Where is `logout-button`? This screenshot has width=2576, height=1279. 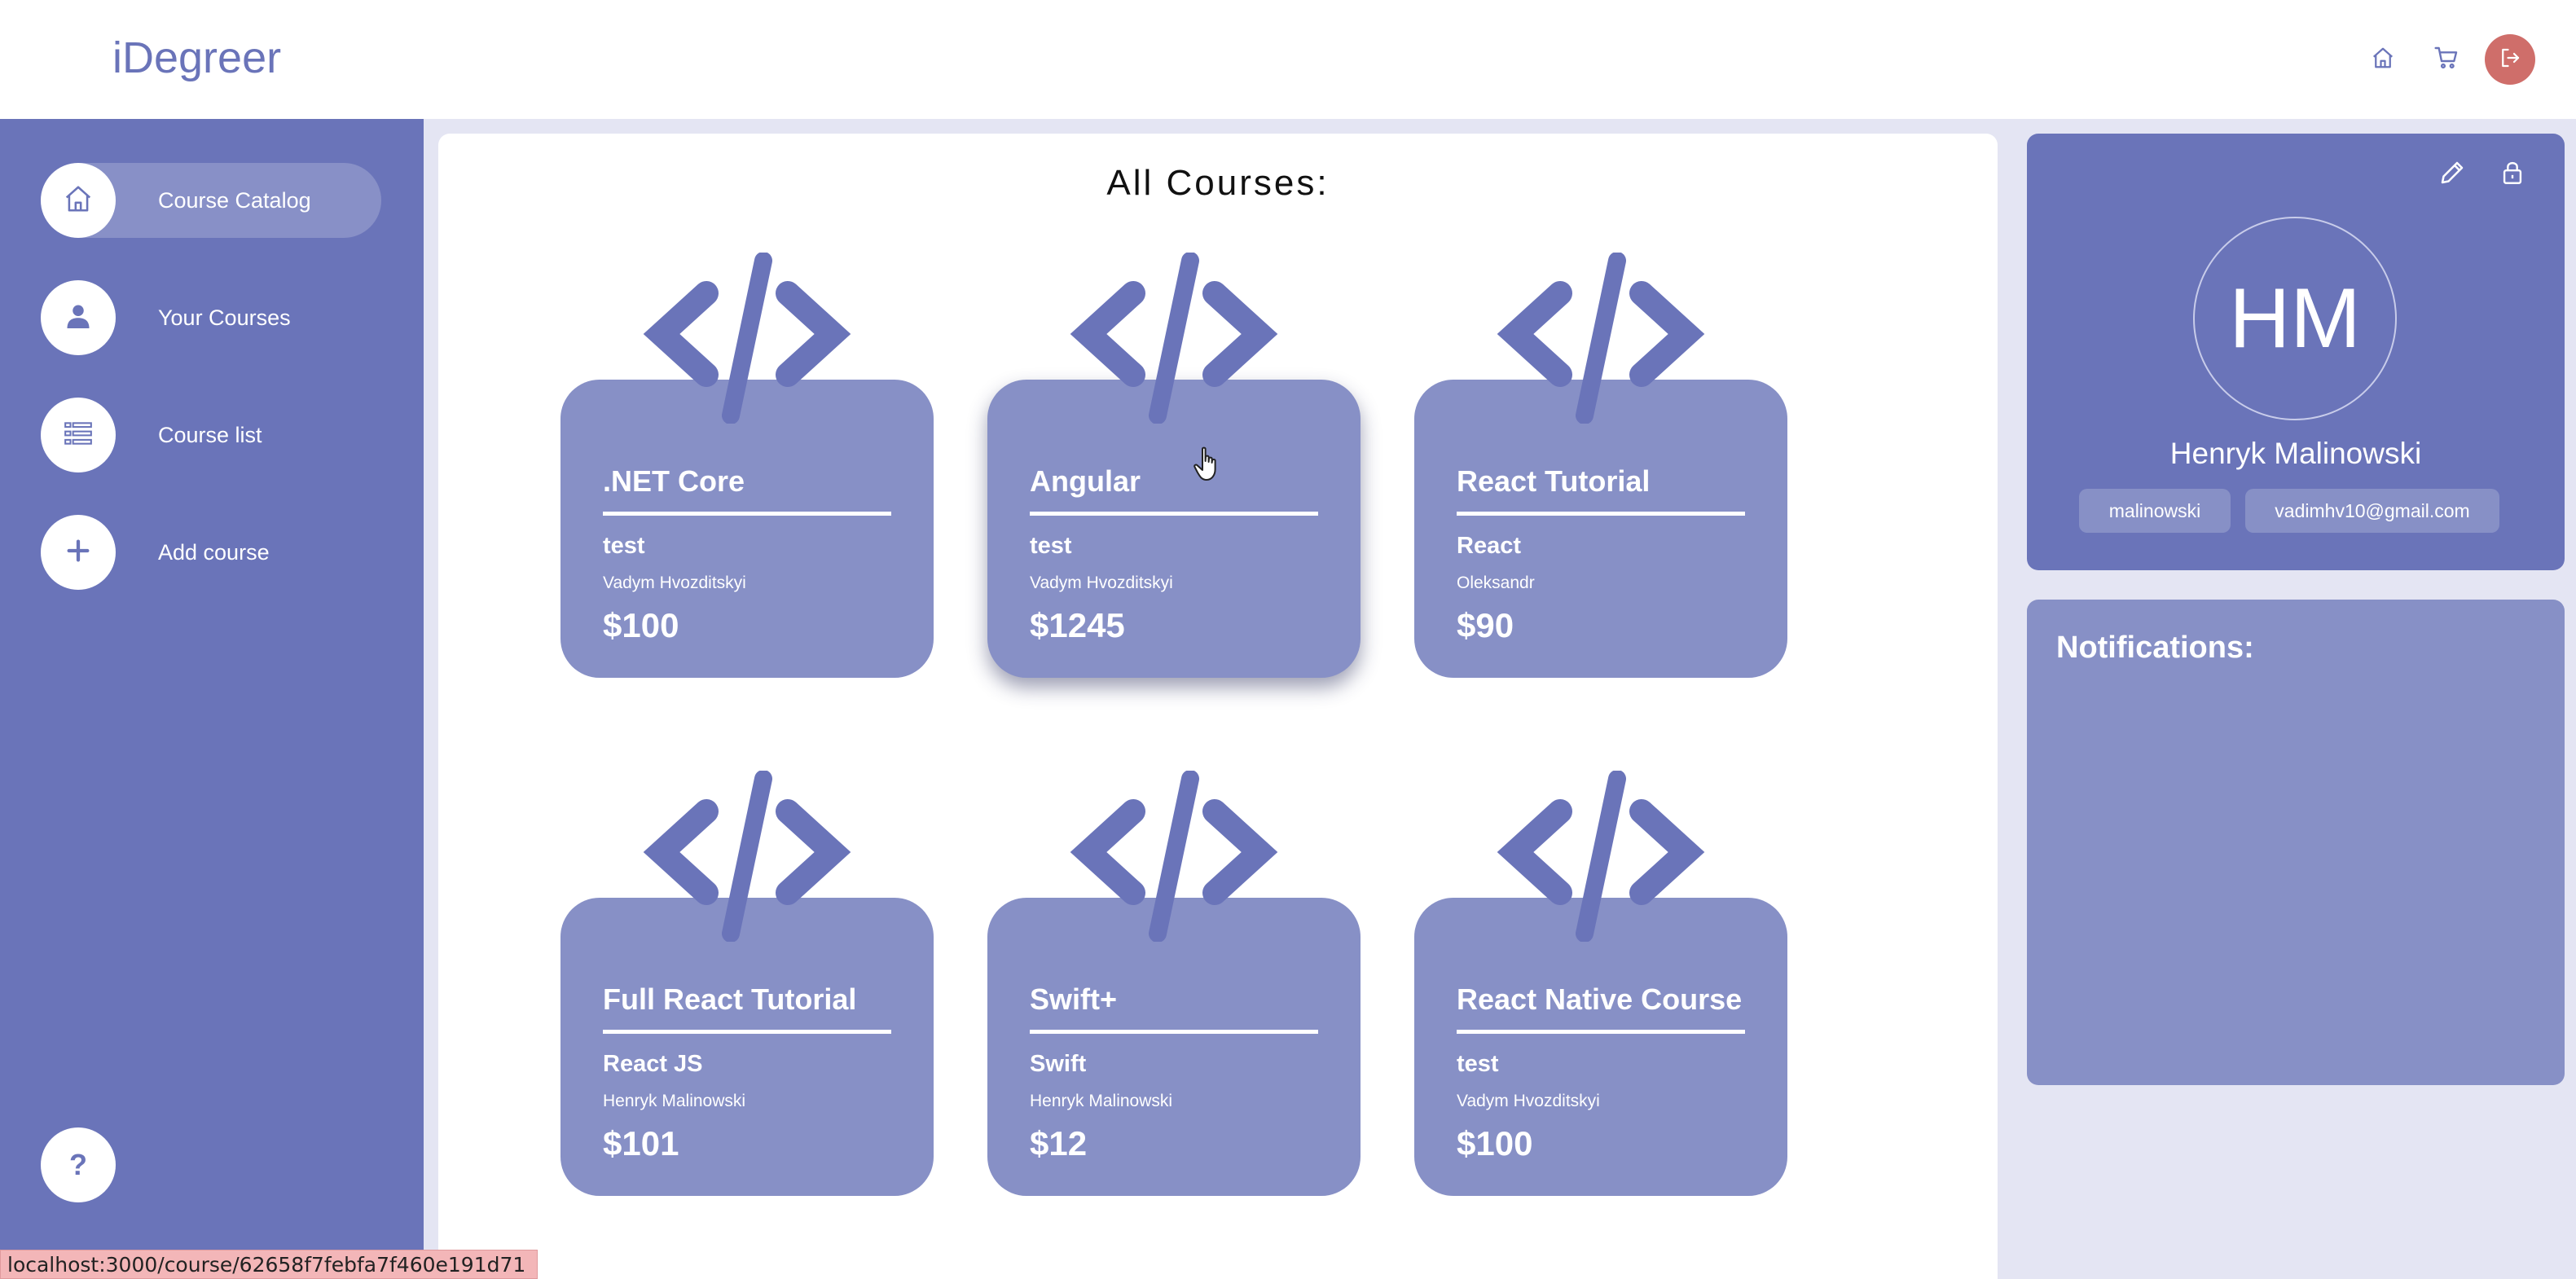
logout-button is located at coordinates (2510, 60).